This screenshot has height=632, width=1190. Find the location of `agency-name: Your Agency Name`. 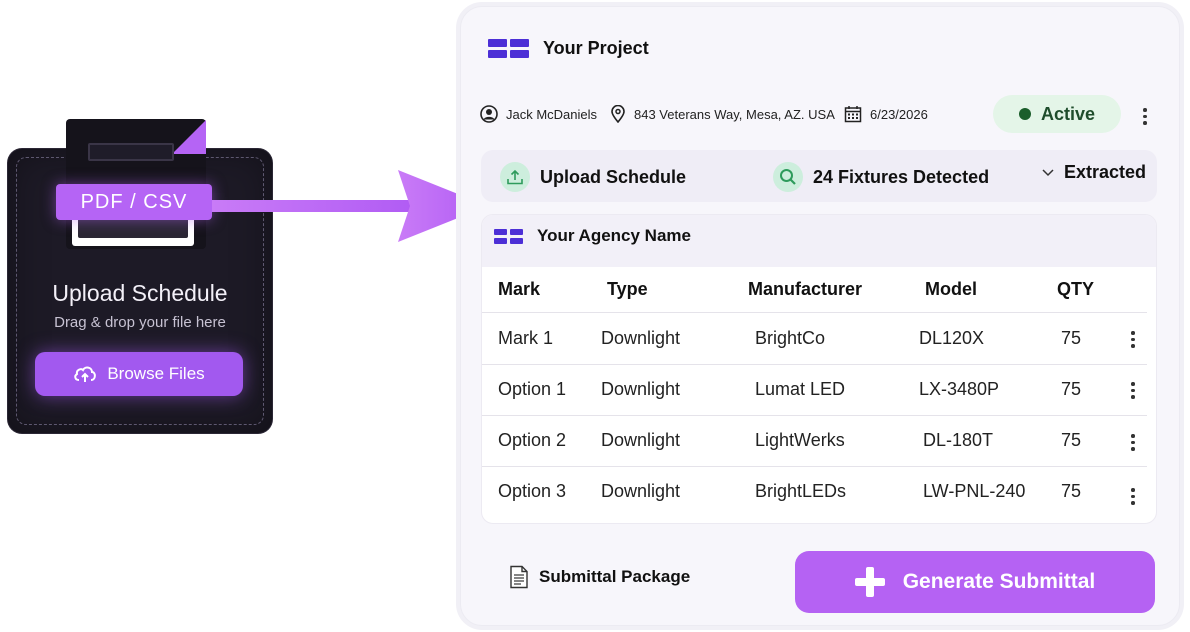

agency-name: Your Agency Name is located at coordinates (614, 235).